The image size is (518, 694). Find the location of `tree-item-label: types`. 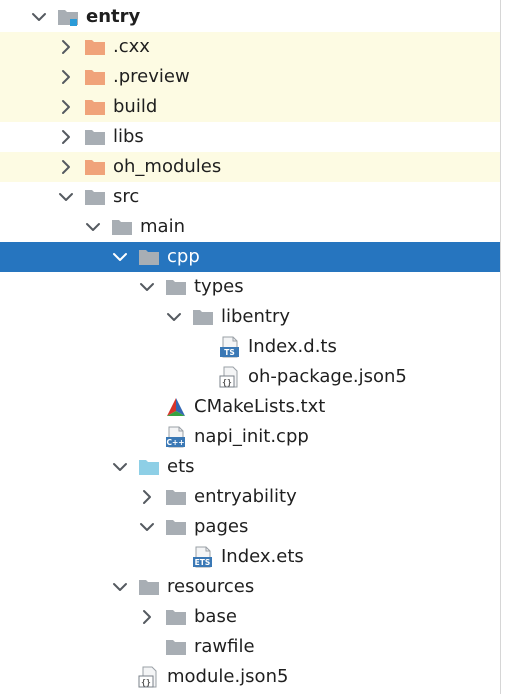

tree-item-label: types is located at coordinates (219, 286).